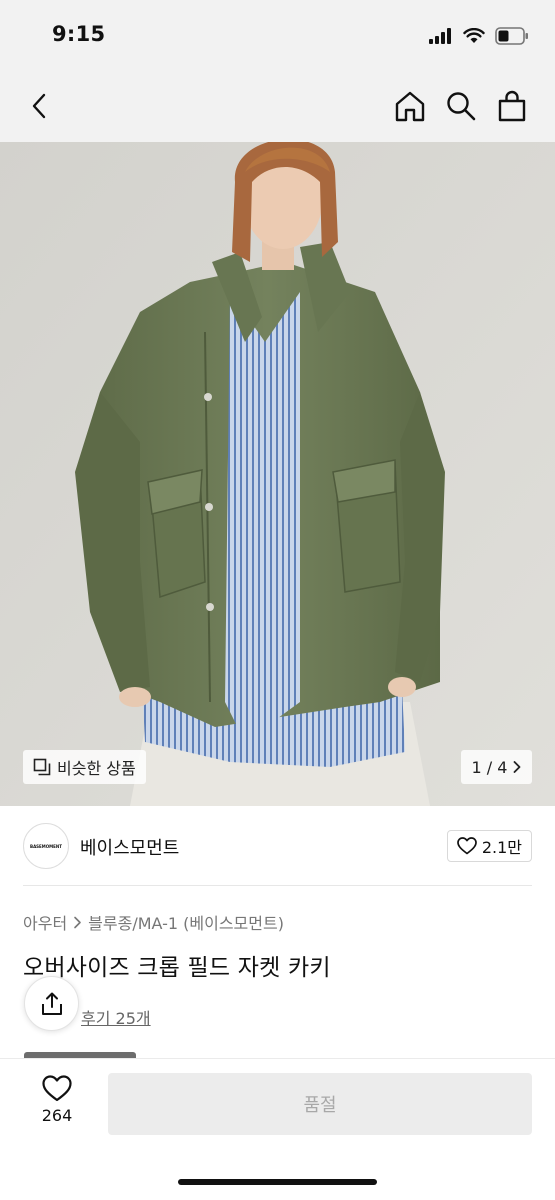 The height and width of the screenshot is (1200, 555). What do you see at coordinates (489, 767) in the screenshot?
I see `image-pager-text: 1 / 4` at bounding box center [489, 767].